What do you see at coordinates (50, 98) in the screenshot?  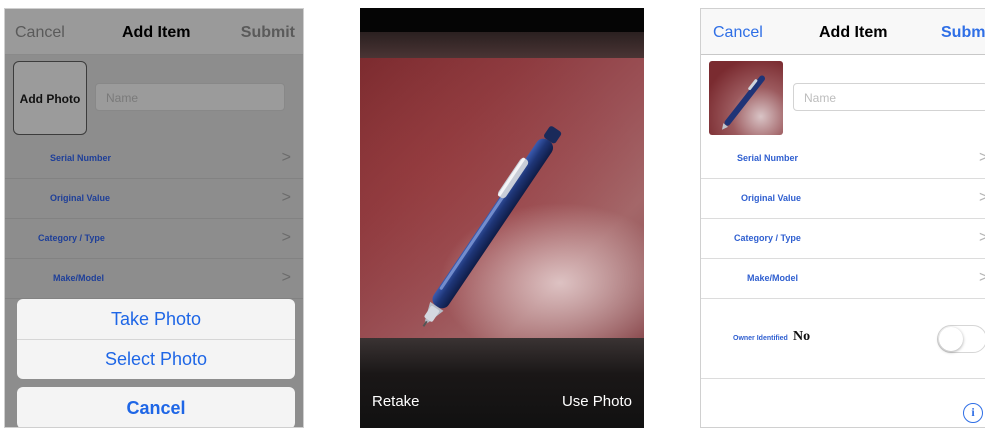 I see `add-photo-button: Add Photo` at bounding box center [50, 98].